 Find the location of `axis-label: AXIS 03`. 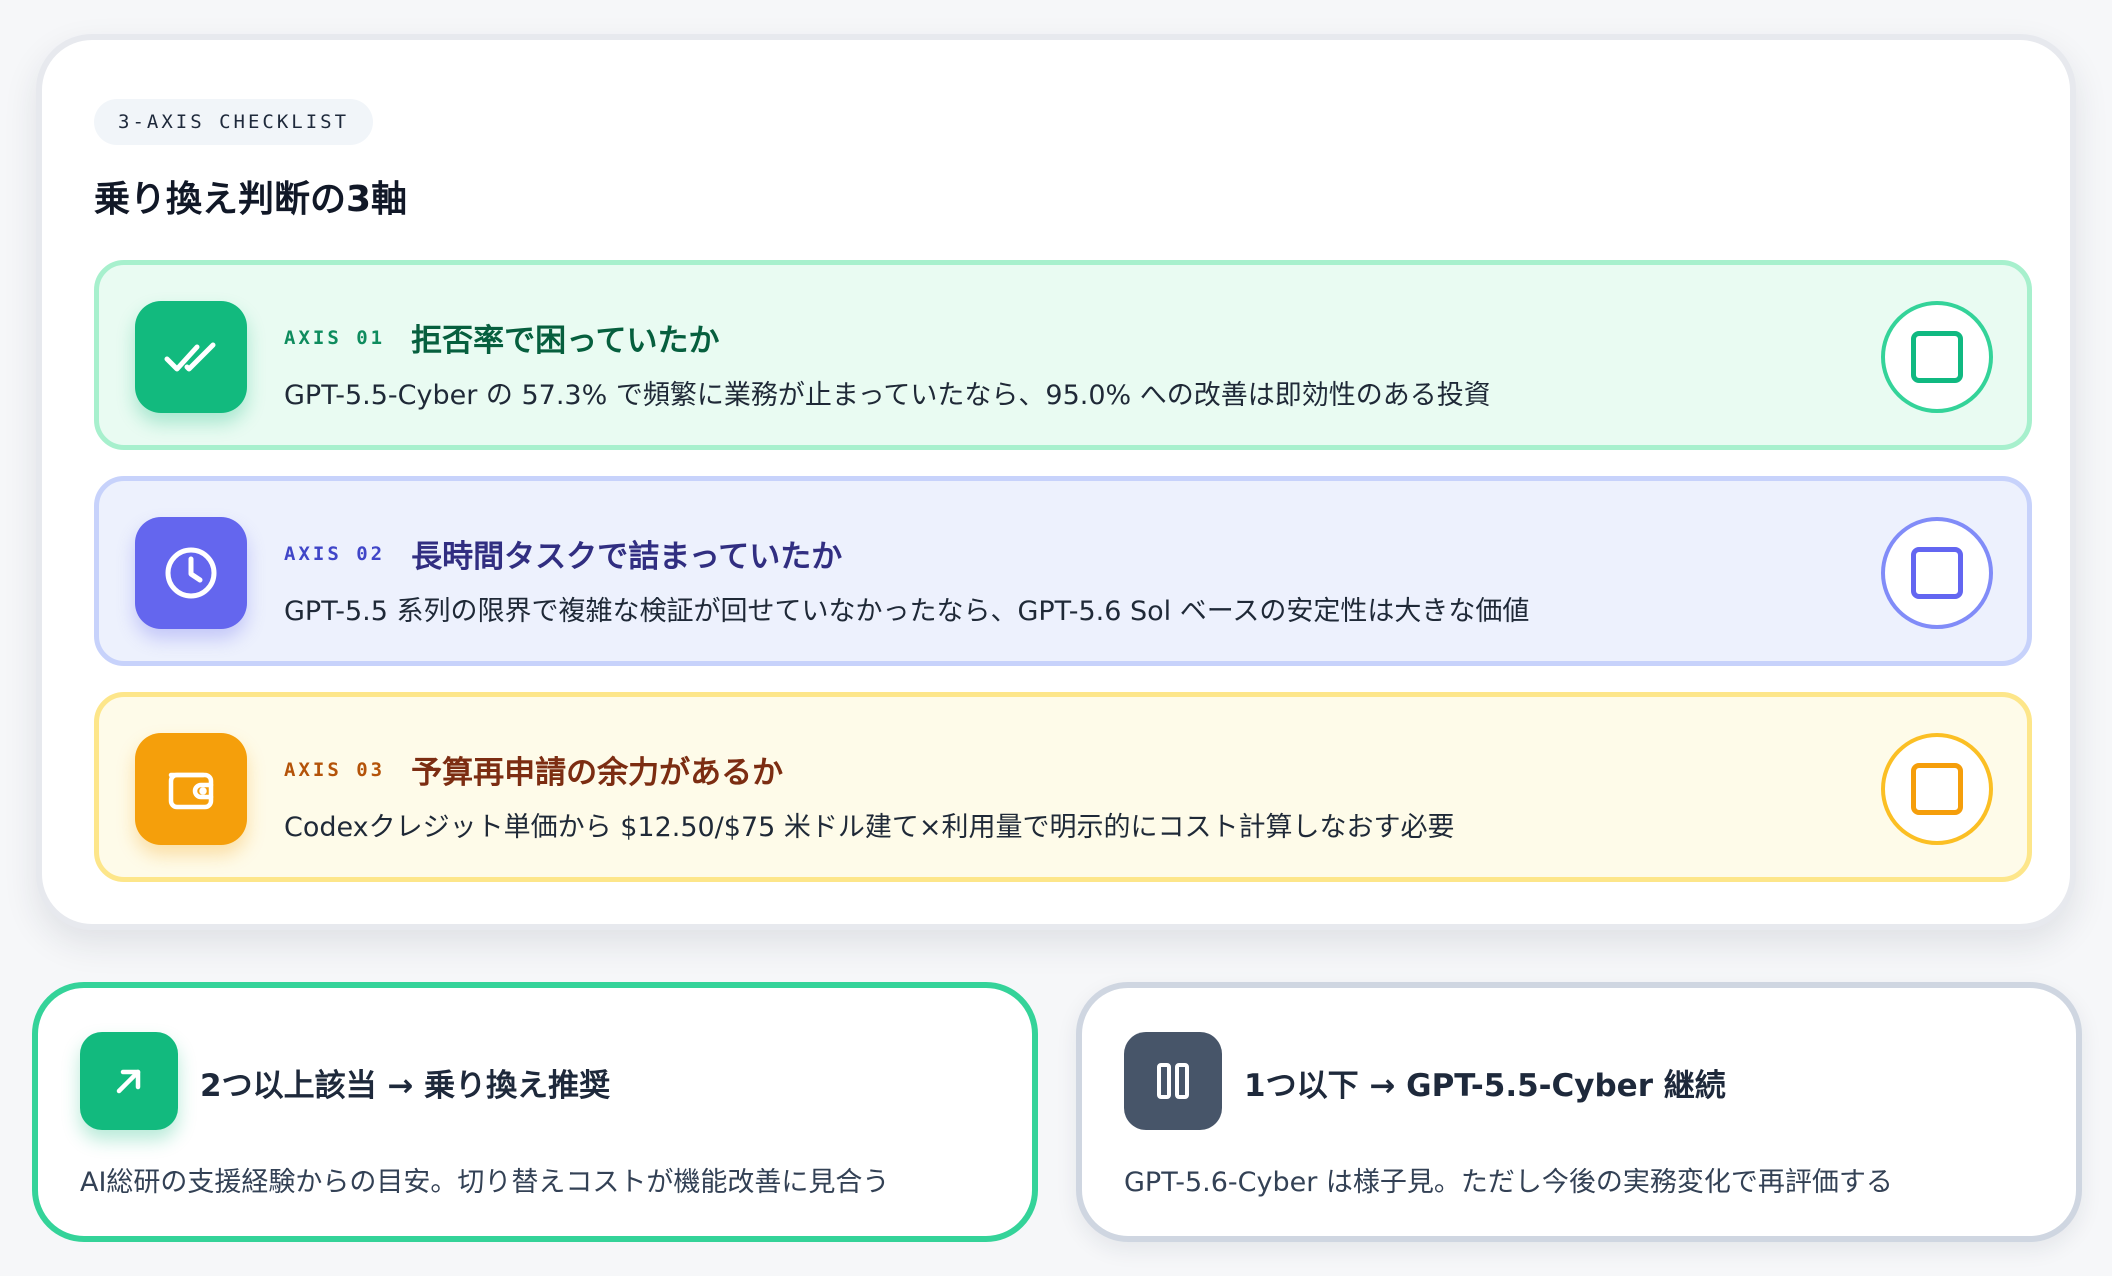

axis-label: AXIS 03 is located at coordinates (335, 769).